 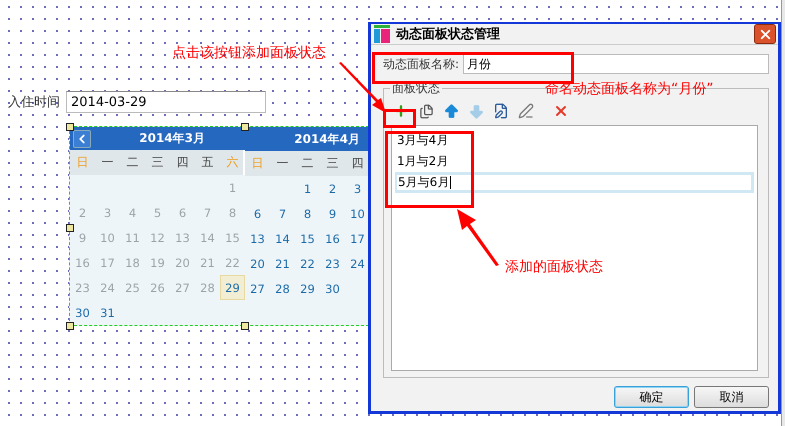 I want to click on weekday-label: 六, so click(x=233, y=162).